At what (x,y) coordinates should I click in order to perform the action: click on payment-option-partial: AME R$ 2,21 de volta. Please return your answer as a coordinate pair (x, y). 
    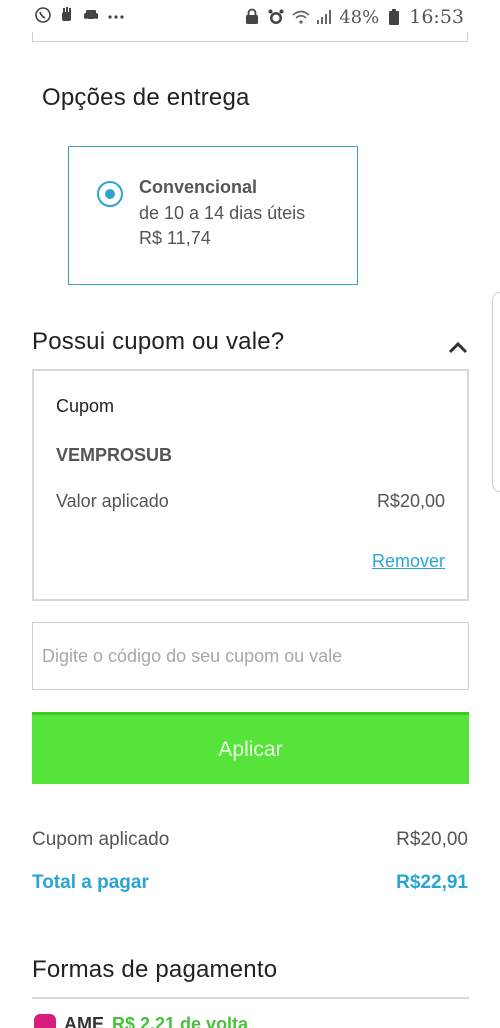
    Looking at the image, I should click on (141, 1021).